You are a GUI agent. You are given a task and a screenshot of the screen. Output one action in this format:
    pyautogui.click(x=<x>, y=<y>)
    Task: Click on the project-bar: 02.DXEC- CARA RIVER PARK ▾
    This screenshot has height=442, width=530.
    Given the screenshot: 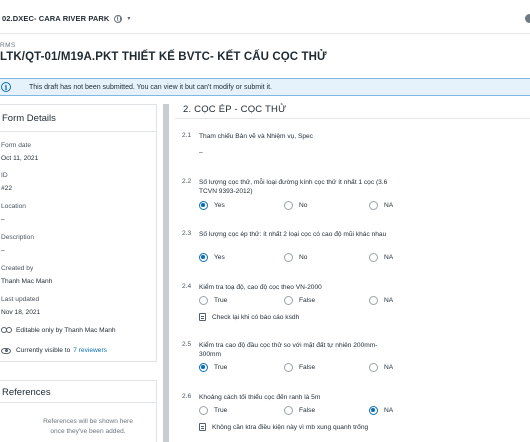 What is the action you would take?
    pyautogui.click(x=265, y=17)
    